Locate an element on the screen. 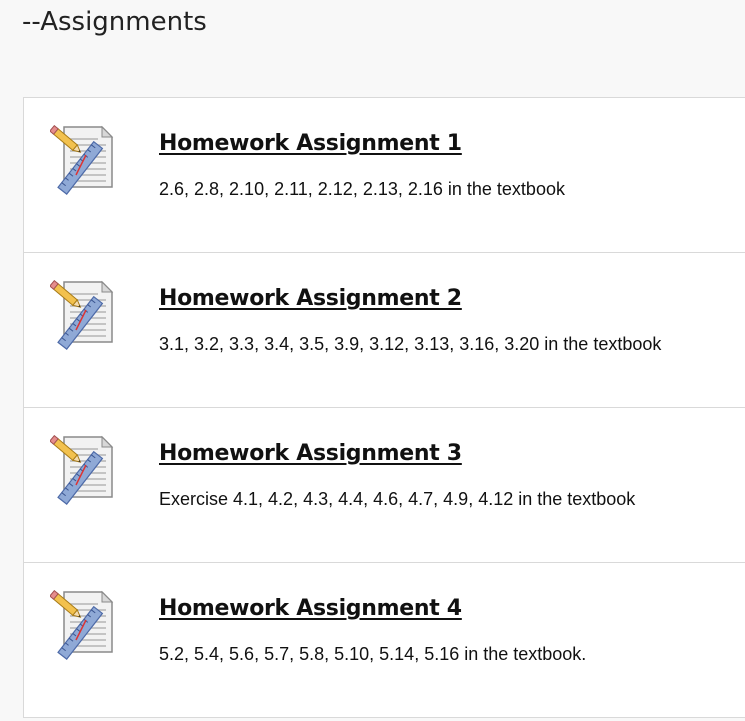 This screenshot has height=721, width=745. page-title: --Assignments is located at coordinates (114, 22).